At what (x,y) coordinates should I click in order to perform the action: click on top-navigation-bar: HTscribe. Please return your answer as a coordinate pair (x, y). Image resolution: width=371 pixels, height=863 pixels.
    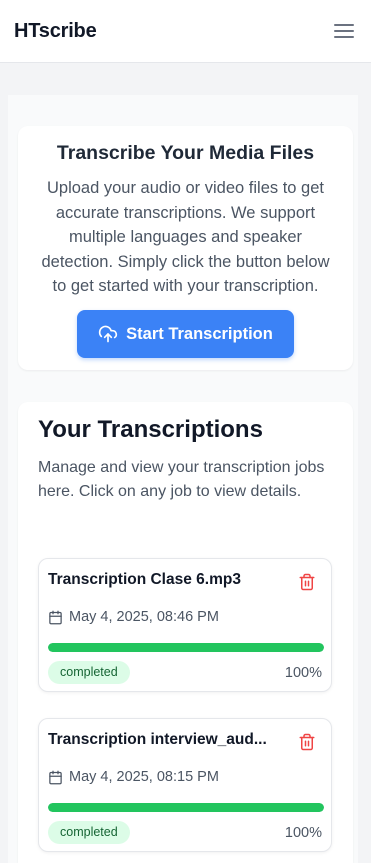
    Looking at the image, I should click on (185, 31).